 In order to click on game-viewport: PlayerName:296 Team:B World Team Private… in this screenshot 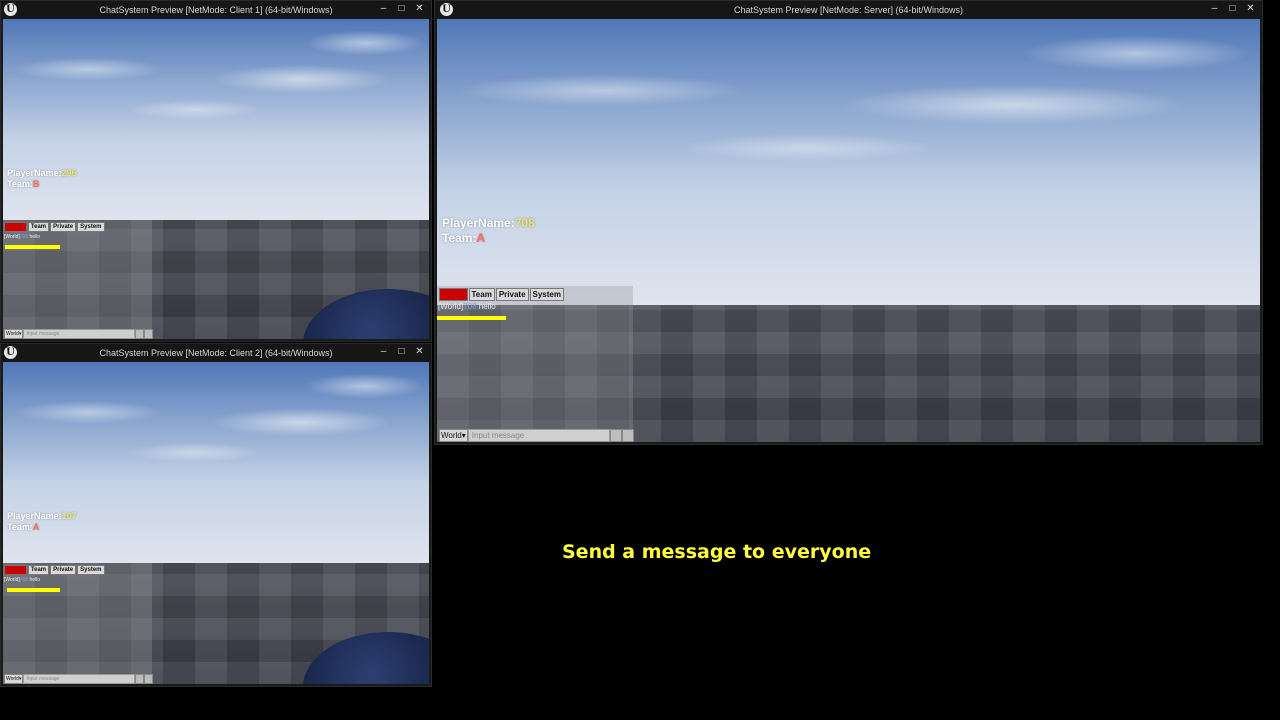, I will do `click(216, 179)`.